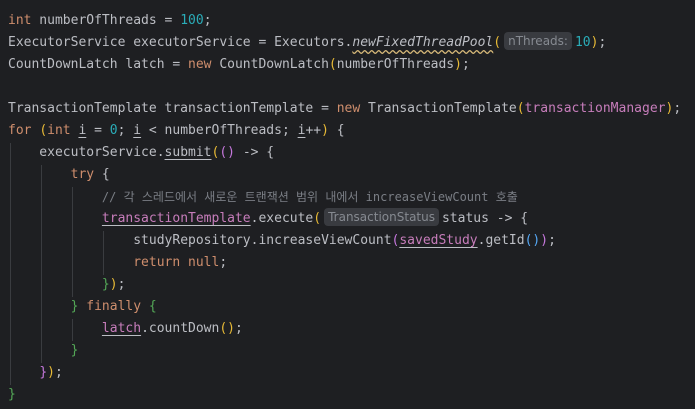  I want to click on parameter-hint: nThreads:, so click(538, 41).